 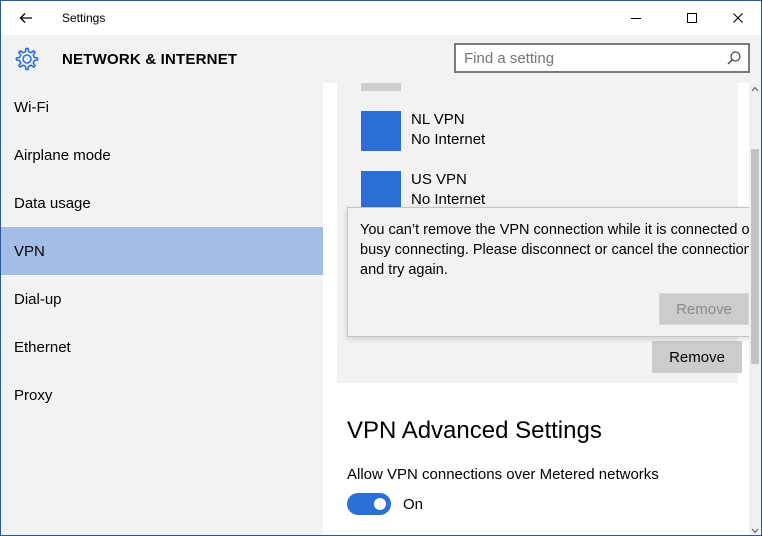 I want to click on close-icon, so click(x=738, y=18).